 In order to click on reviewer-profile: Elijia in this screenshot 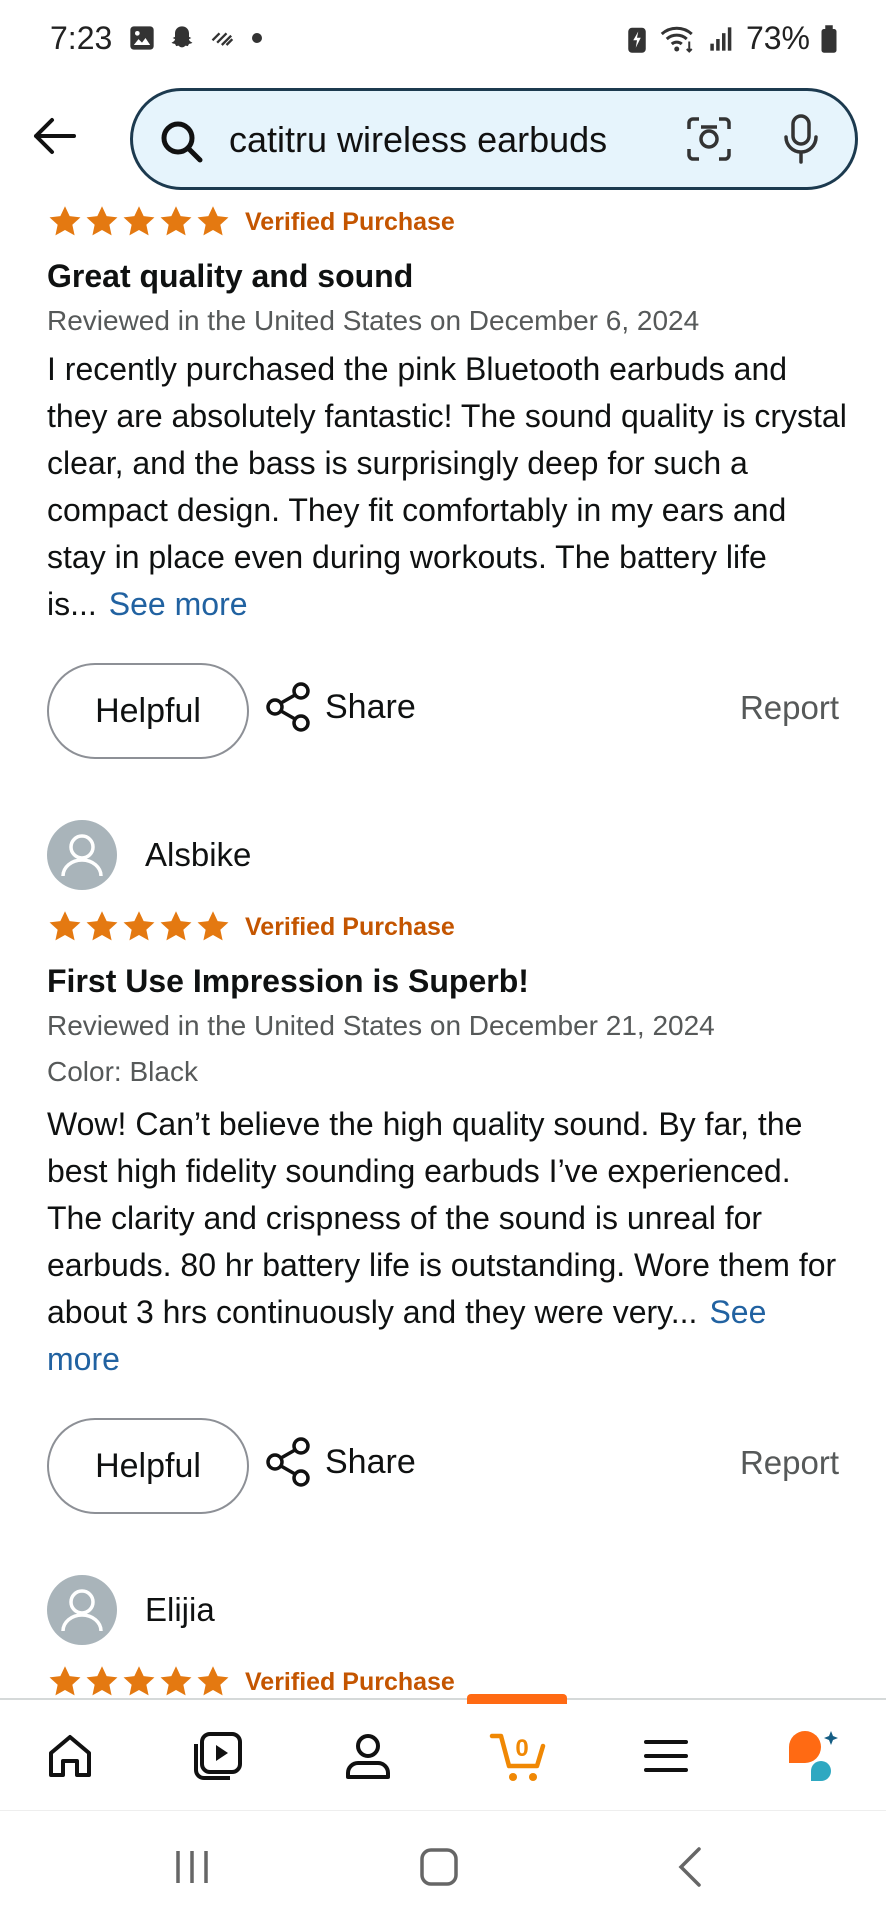, I will do `click(447, 1610)`.